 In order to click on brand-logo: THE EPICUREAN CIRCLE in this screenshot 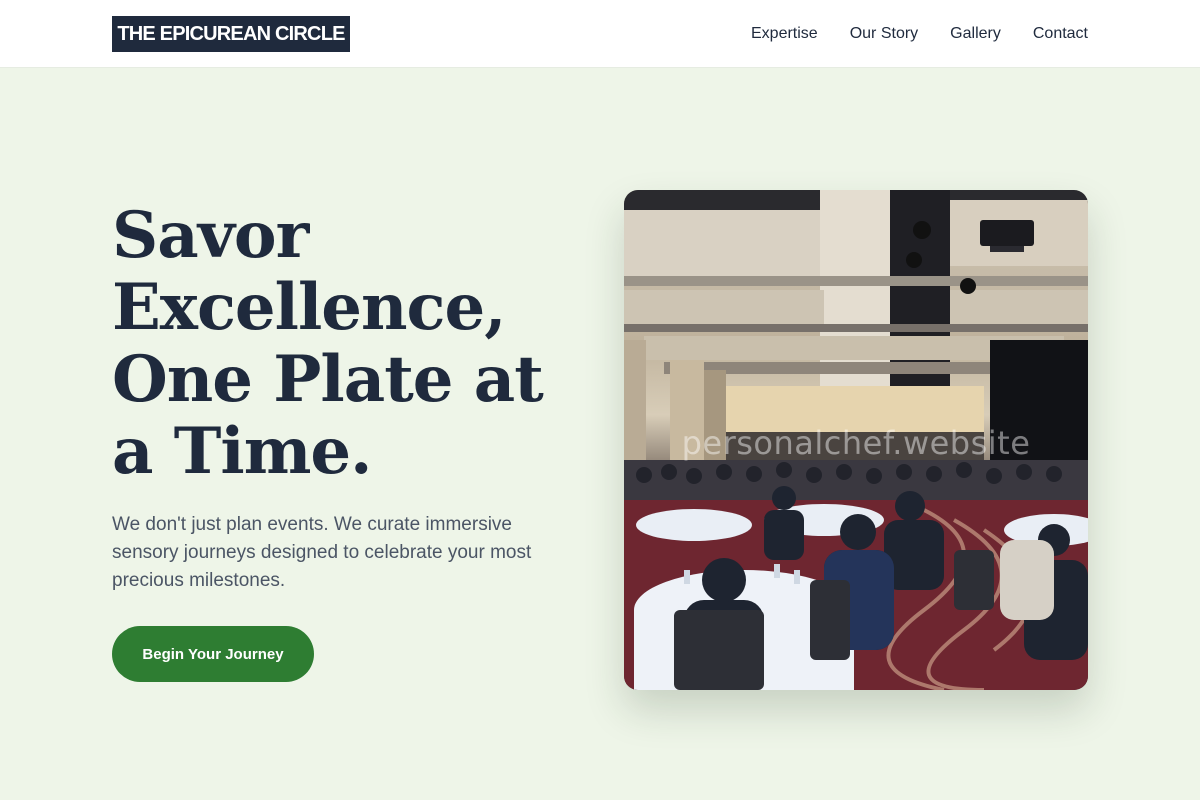, I will do `click(231, 34)`.